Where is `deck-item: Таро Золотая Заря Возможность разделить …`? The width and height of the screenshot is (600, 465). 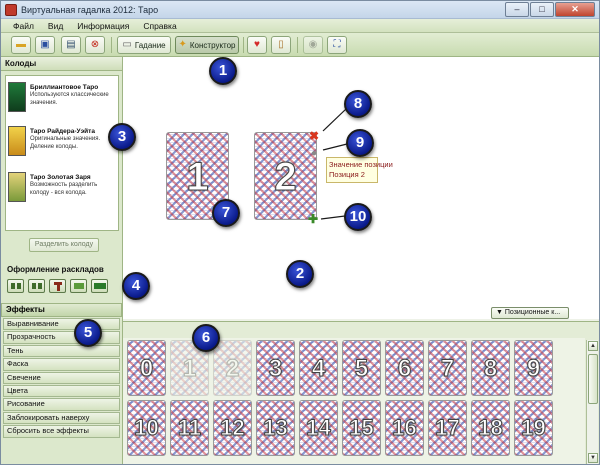 deck-item: Таро Золотая Заря Возможность разделить … is located at coordinates (62, 192).